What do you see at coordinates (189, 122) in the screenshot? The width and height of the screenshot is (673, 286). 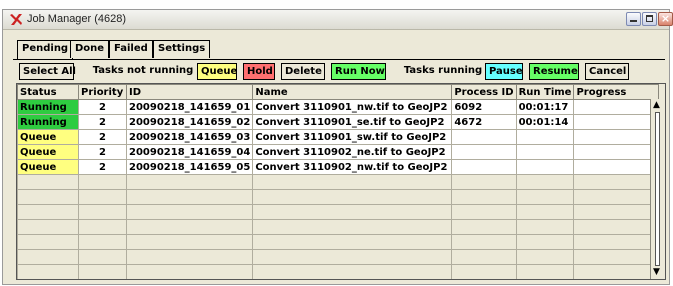 I see `id-cell: 20090218_141659_02` at bounding box center [189, 122].